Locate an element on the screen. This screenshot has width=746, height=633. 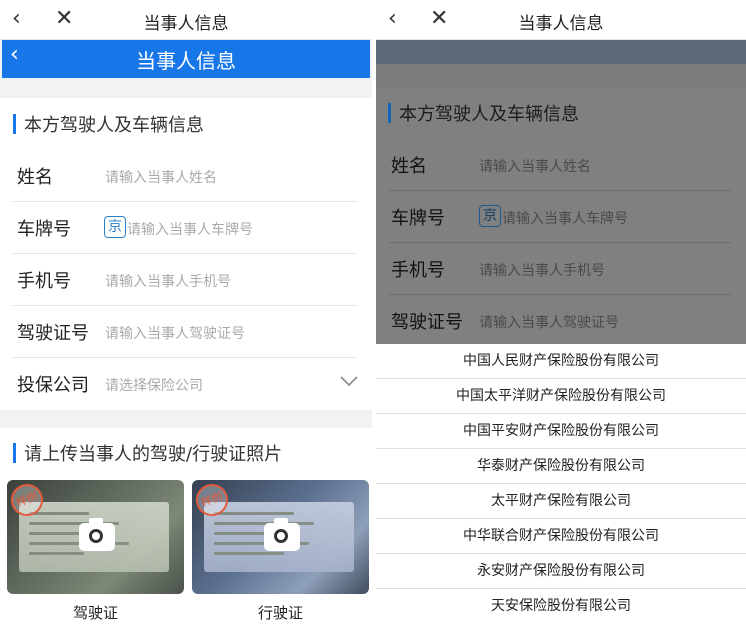
insurer-option: 天安保险股份有限公司 is located at coordinates (561, 606).